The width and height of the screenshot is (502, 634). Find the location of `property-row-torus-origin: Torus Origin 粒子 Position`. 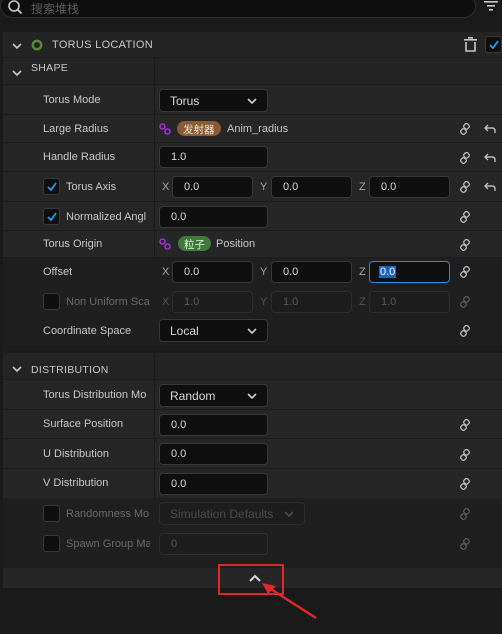

property-row-torus-origin: Torus Origin 粒子 Position is located at coordinates (252, 244).